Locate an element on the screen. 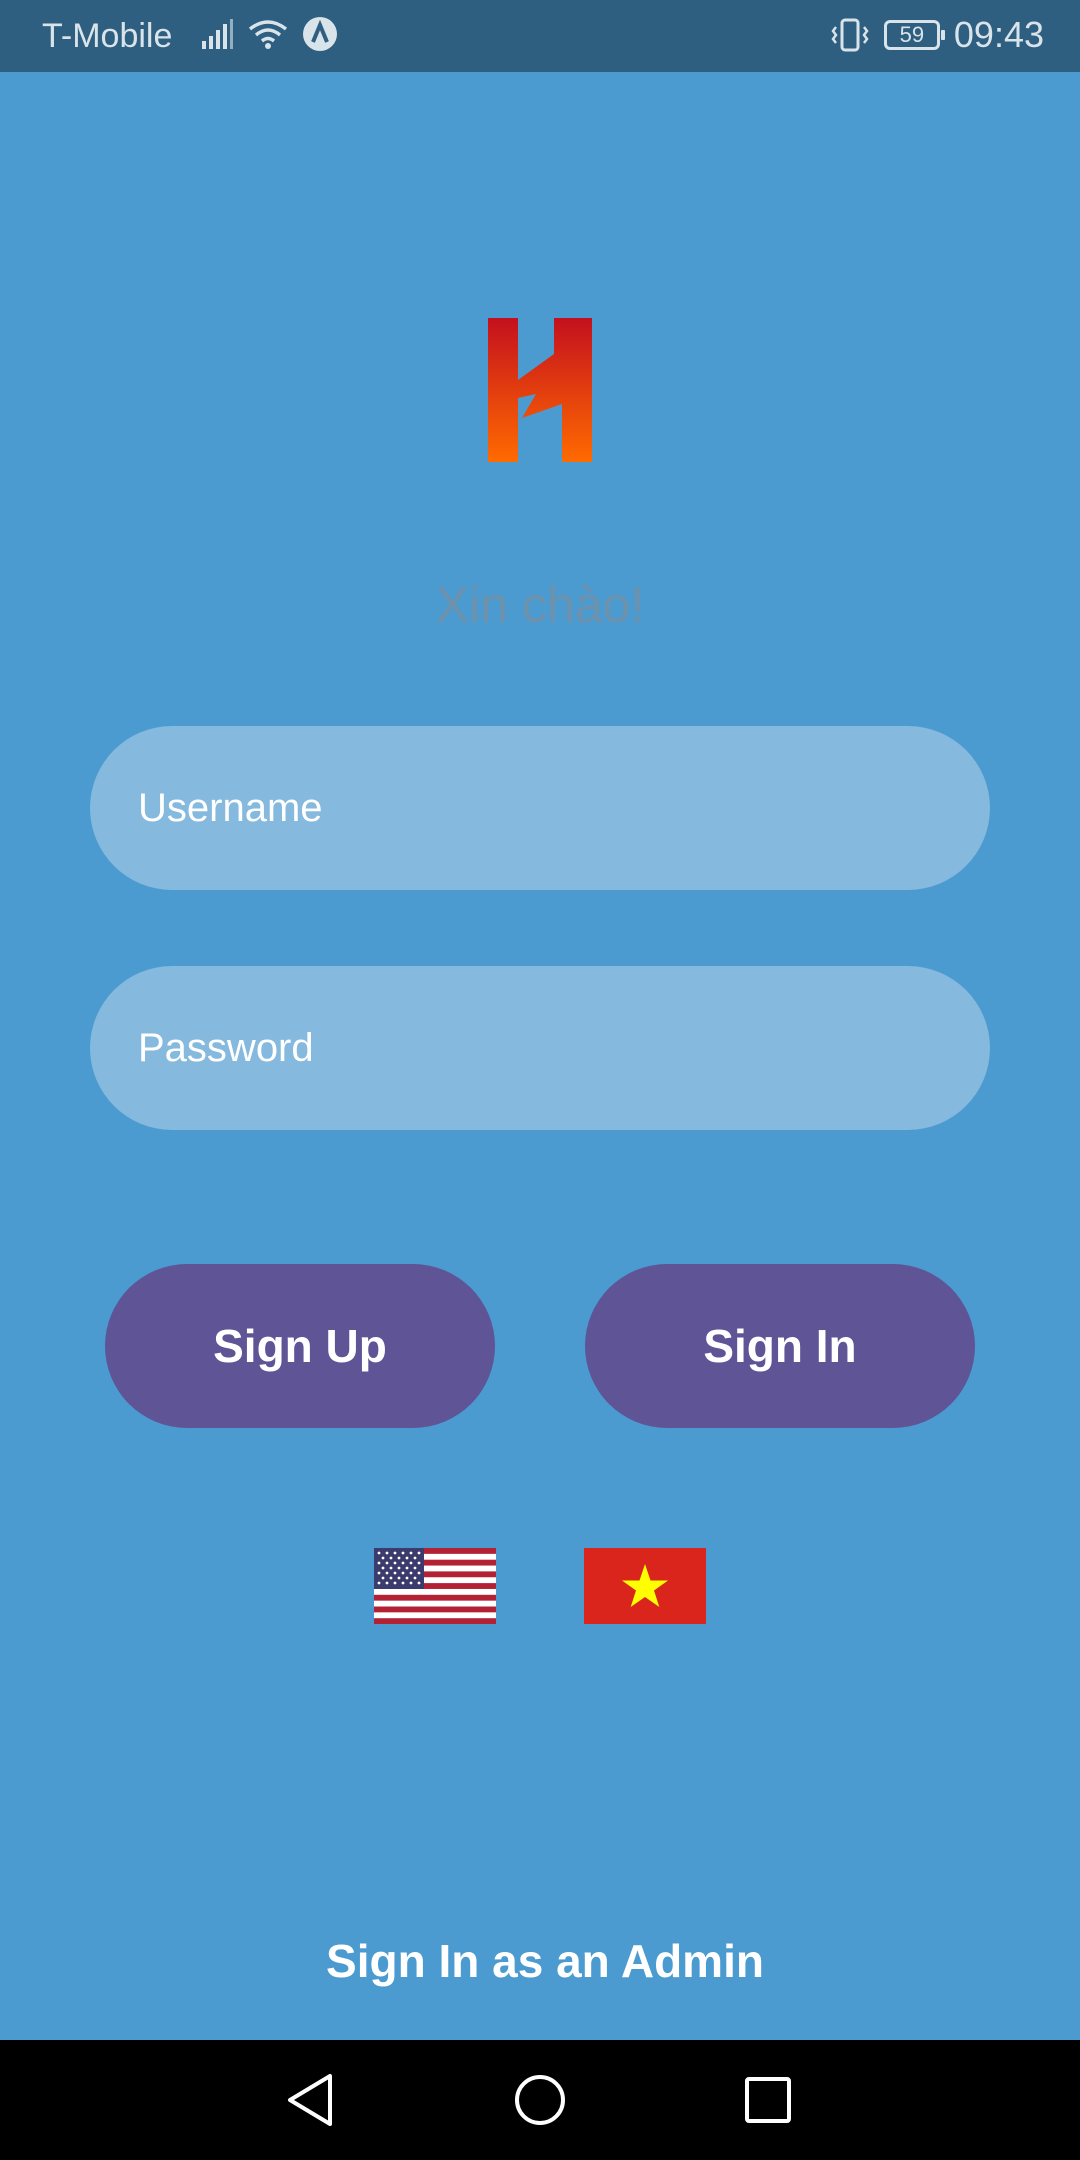 The height and width of the screenshot is (2160, 1080). sign-in-label: Sign In is located at coordinates (780, 1346).